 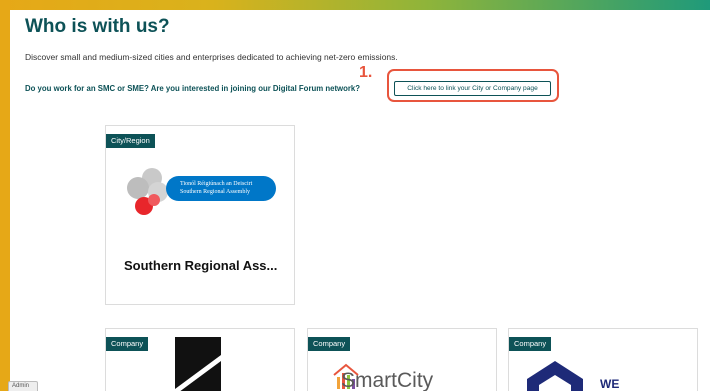 What do you see at coordinates (97, 26) in the screenshot?
I see `page-title: Who is with us?` at bounding box center [97, 26].